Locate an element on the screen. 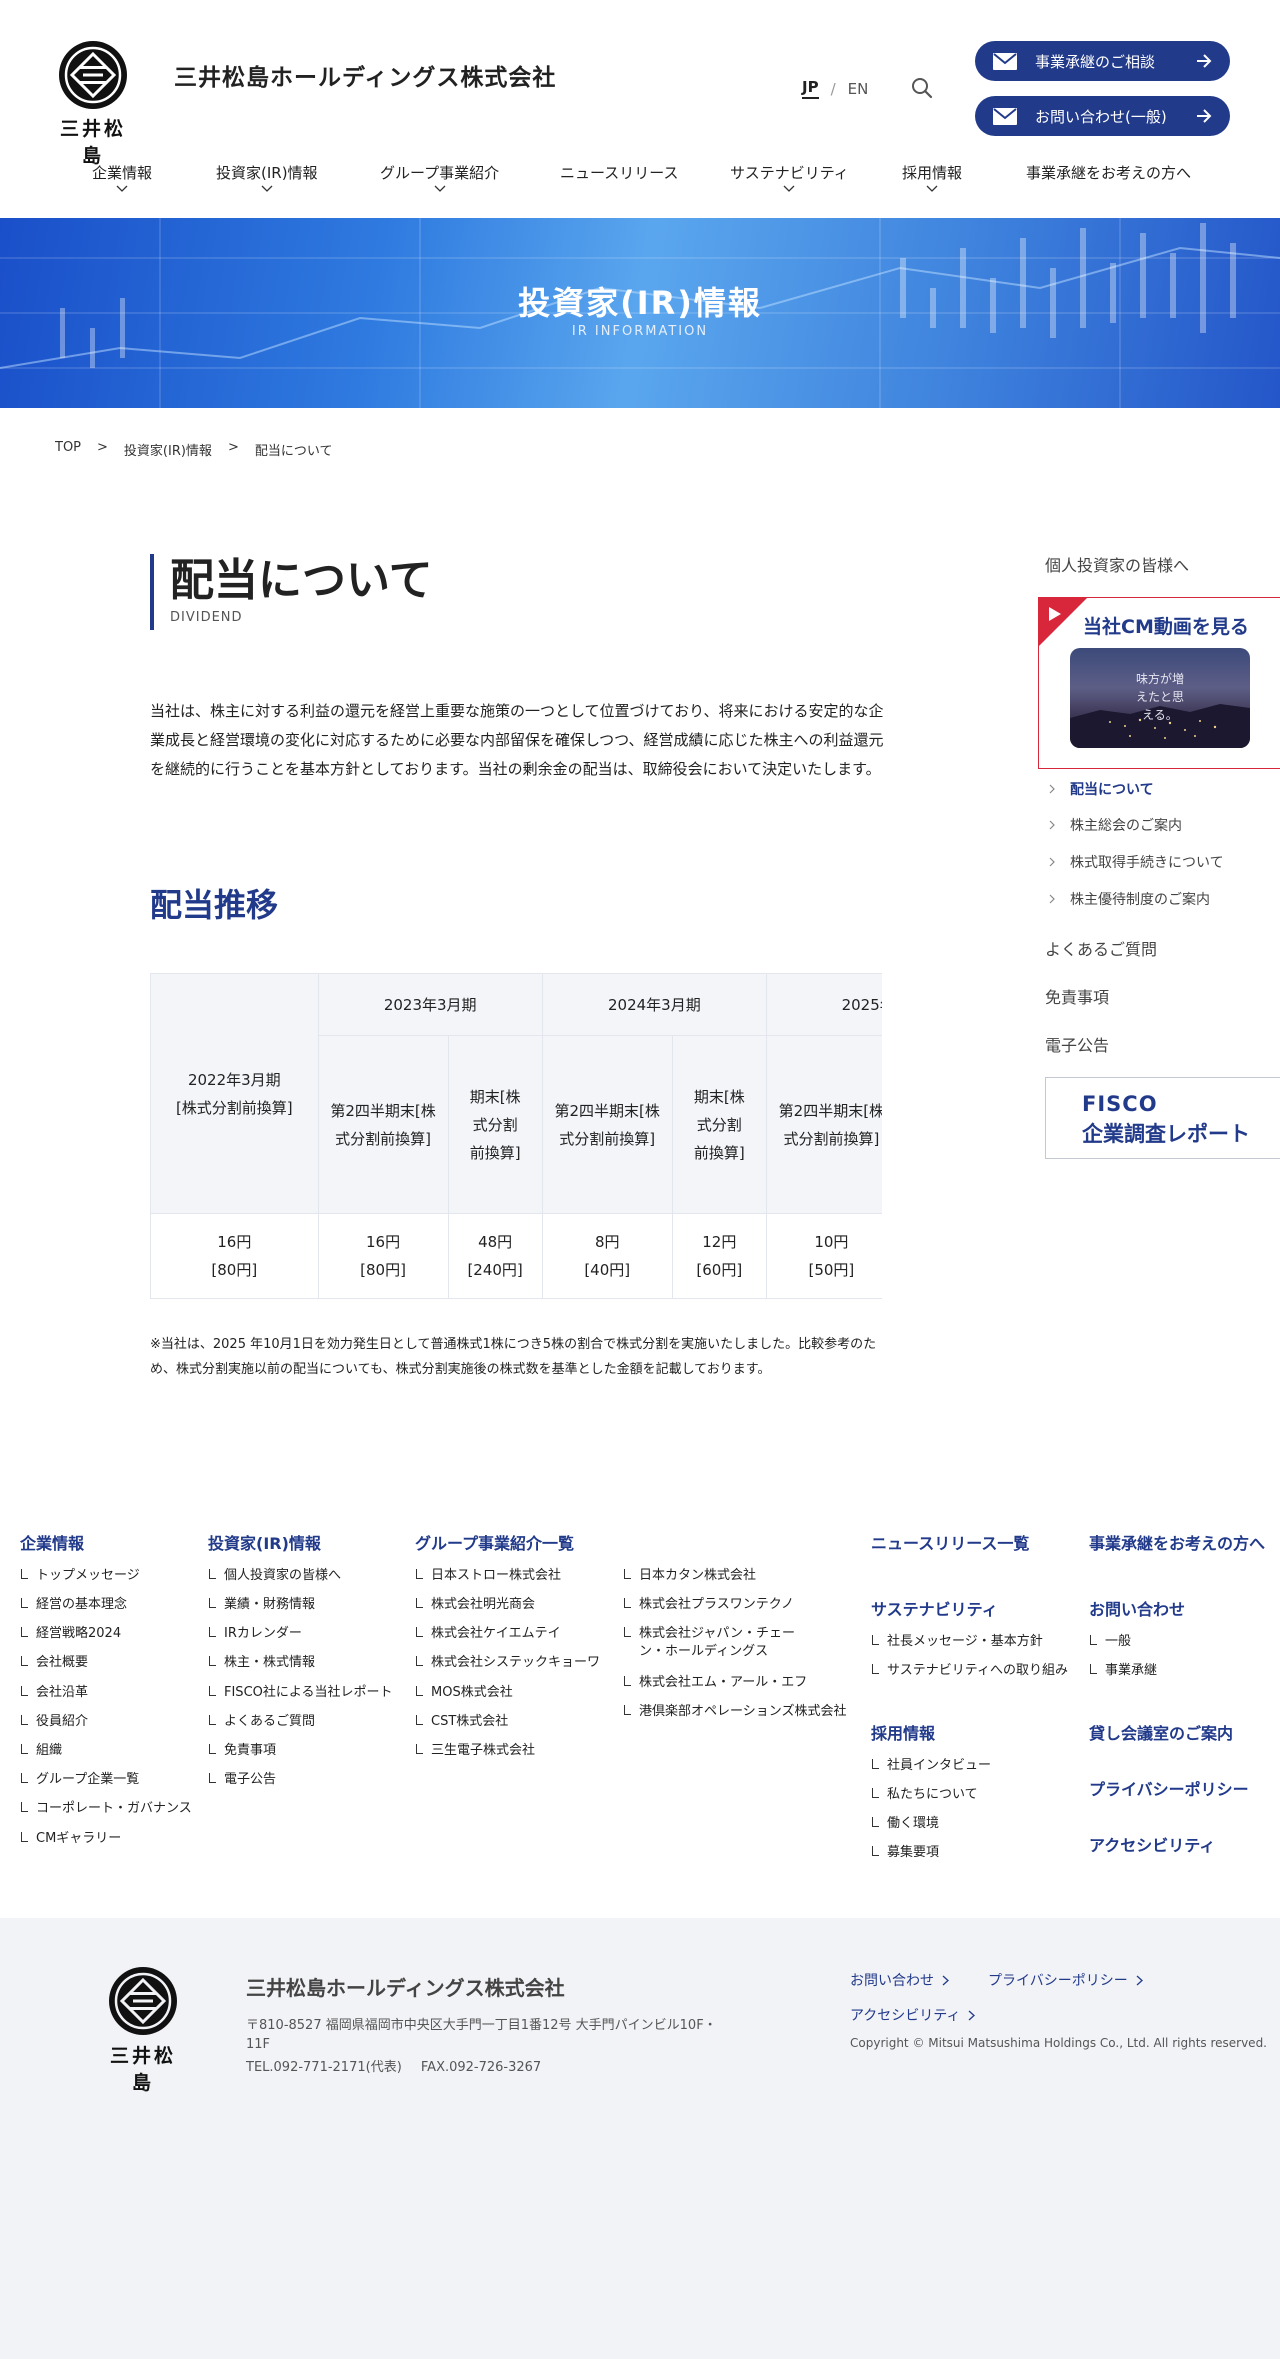 This screenshot has height=2359, width=1280. footer-link: CST株式会社 is located at coordinates (461, 1722).